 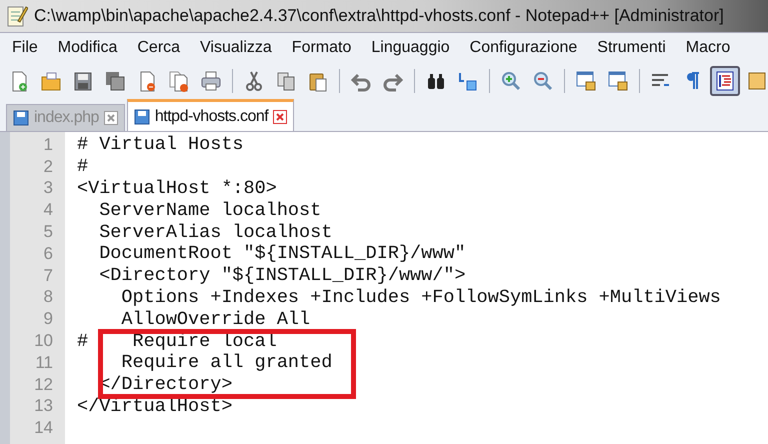 What do you see at coordinates (44, 363) in the screenshot?
I see `line-number: 11` at bounding box center [44, 363].